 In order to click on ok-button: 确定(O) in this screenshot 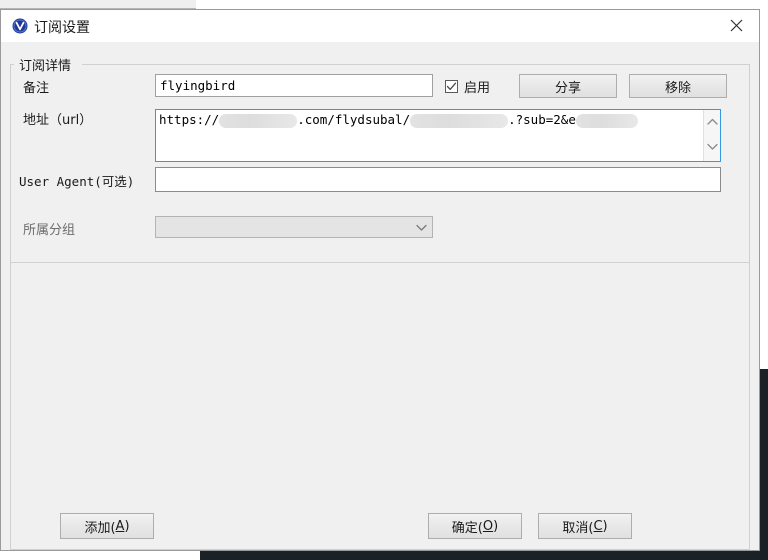, I will do `click(475, 526)`.